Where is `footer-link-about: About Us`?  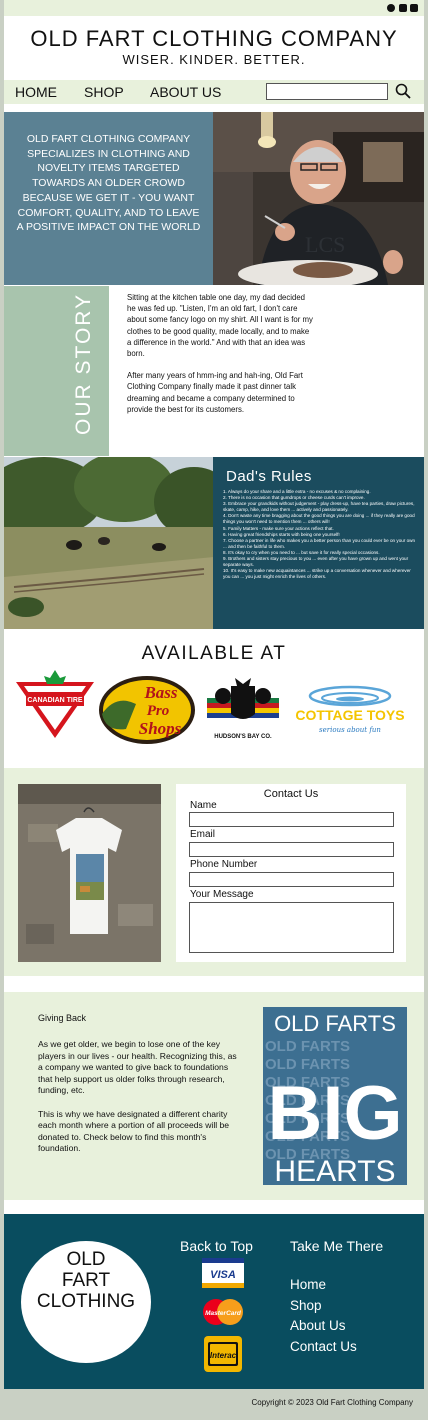
footer-link-about: About Us is located at coordinates (323, 1326).